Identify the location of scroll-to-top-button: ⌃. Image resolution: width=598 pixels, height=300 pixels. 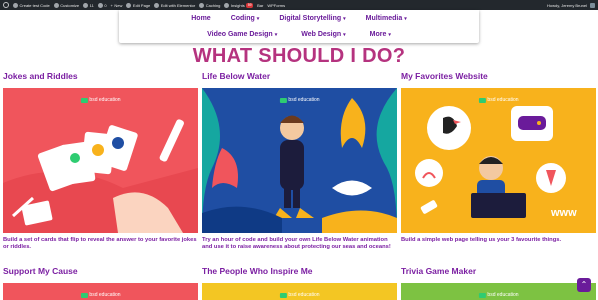
(584, 285).